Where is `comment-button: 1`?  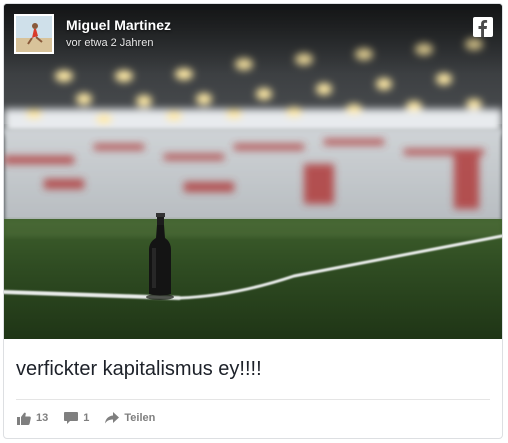 comment-button: 1 is located at coordinates (77, 418).